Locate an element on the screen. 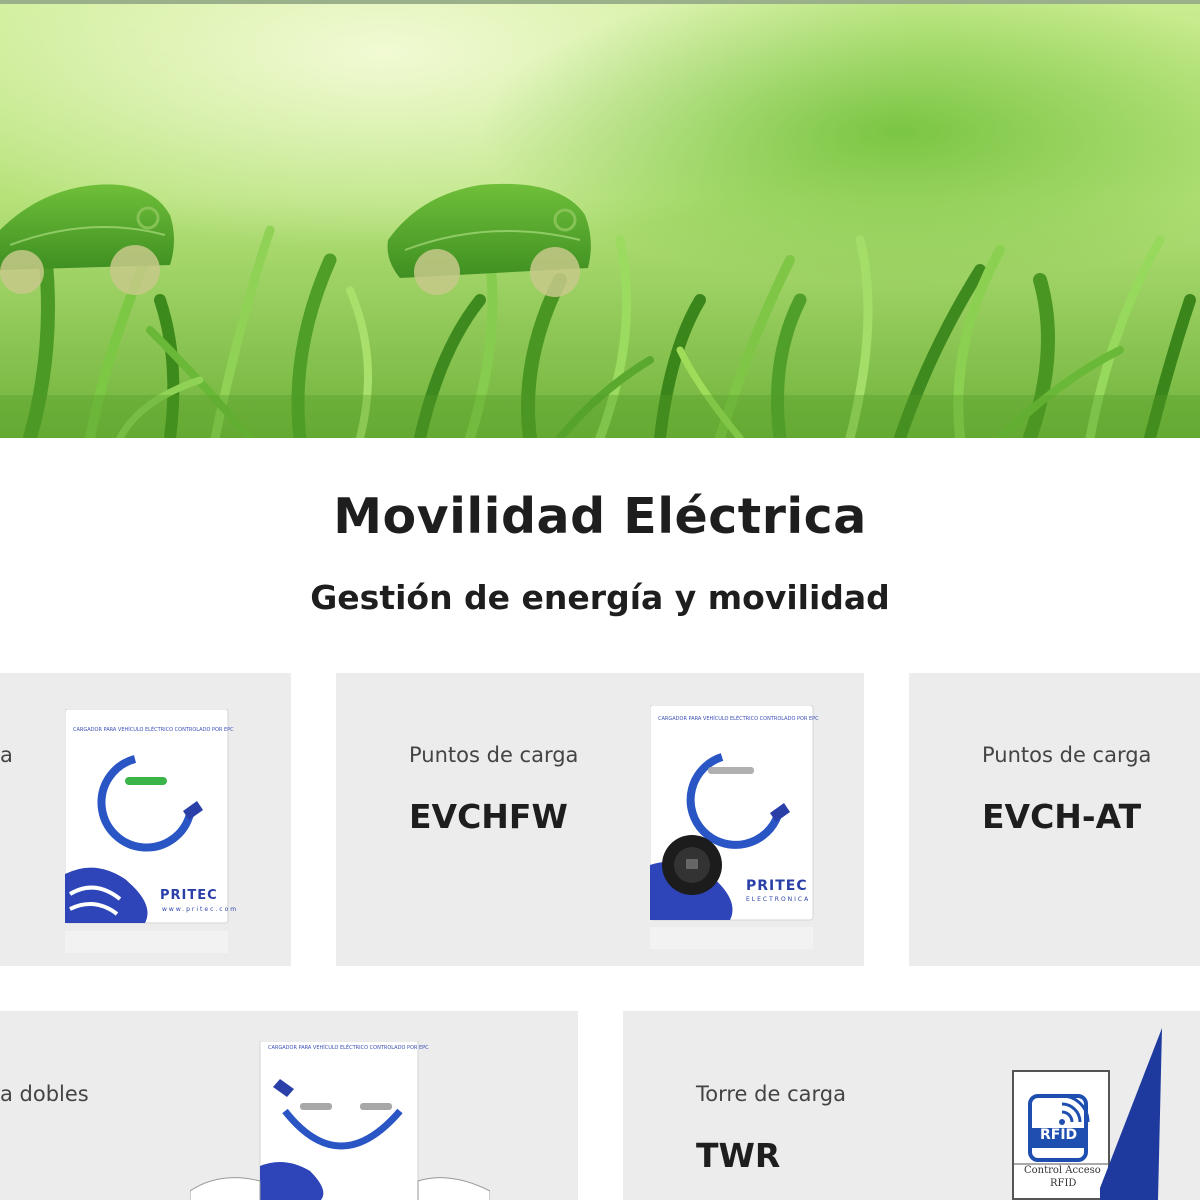 The width and height of the screenshot is (1200, 1200). rfid-badge: RFID is located at coordinates (1059, 1135).